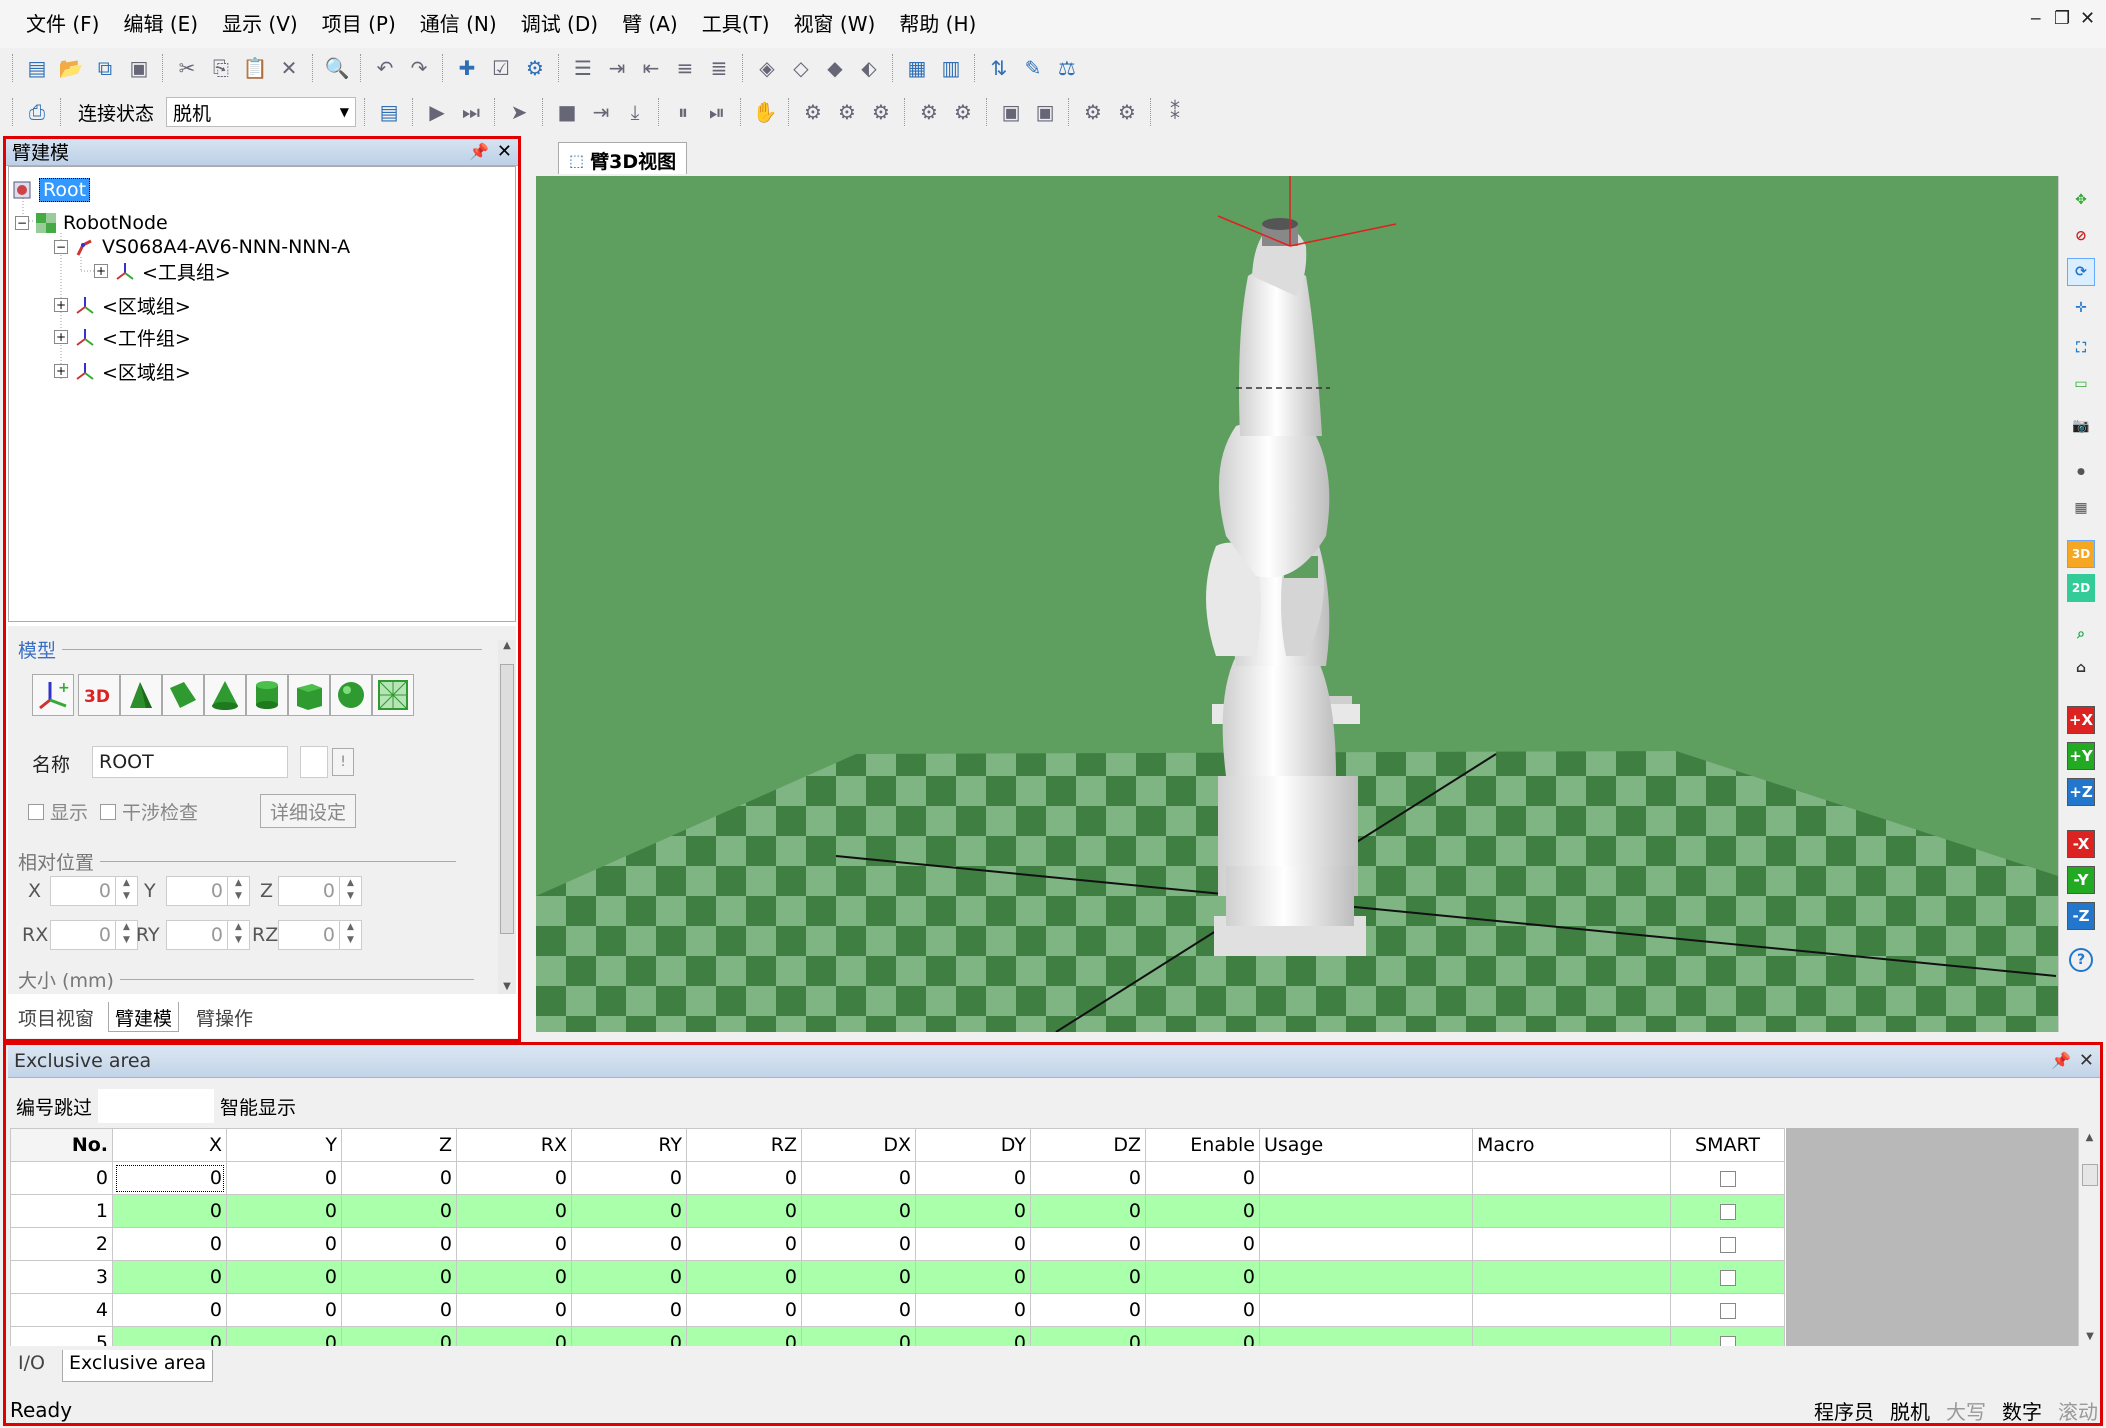 This screenshot has height=1428, width=2106. I want to click on menu-tools: 工具(T), so click(736, 24).